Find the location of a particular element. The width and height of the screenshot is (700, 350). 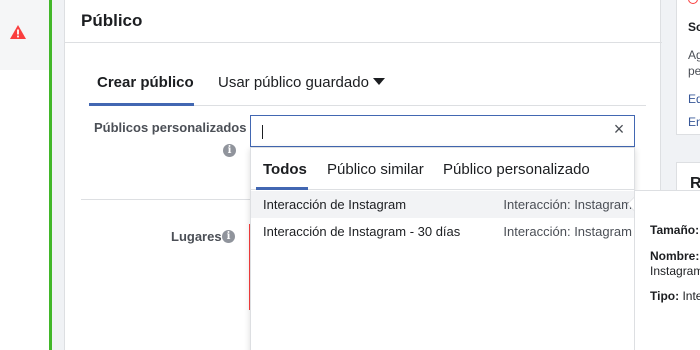

tab-use-saved-audience: Usar público guardado is located at coordinates (301, 82).